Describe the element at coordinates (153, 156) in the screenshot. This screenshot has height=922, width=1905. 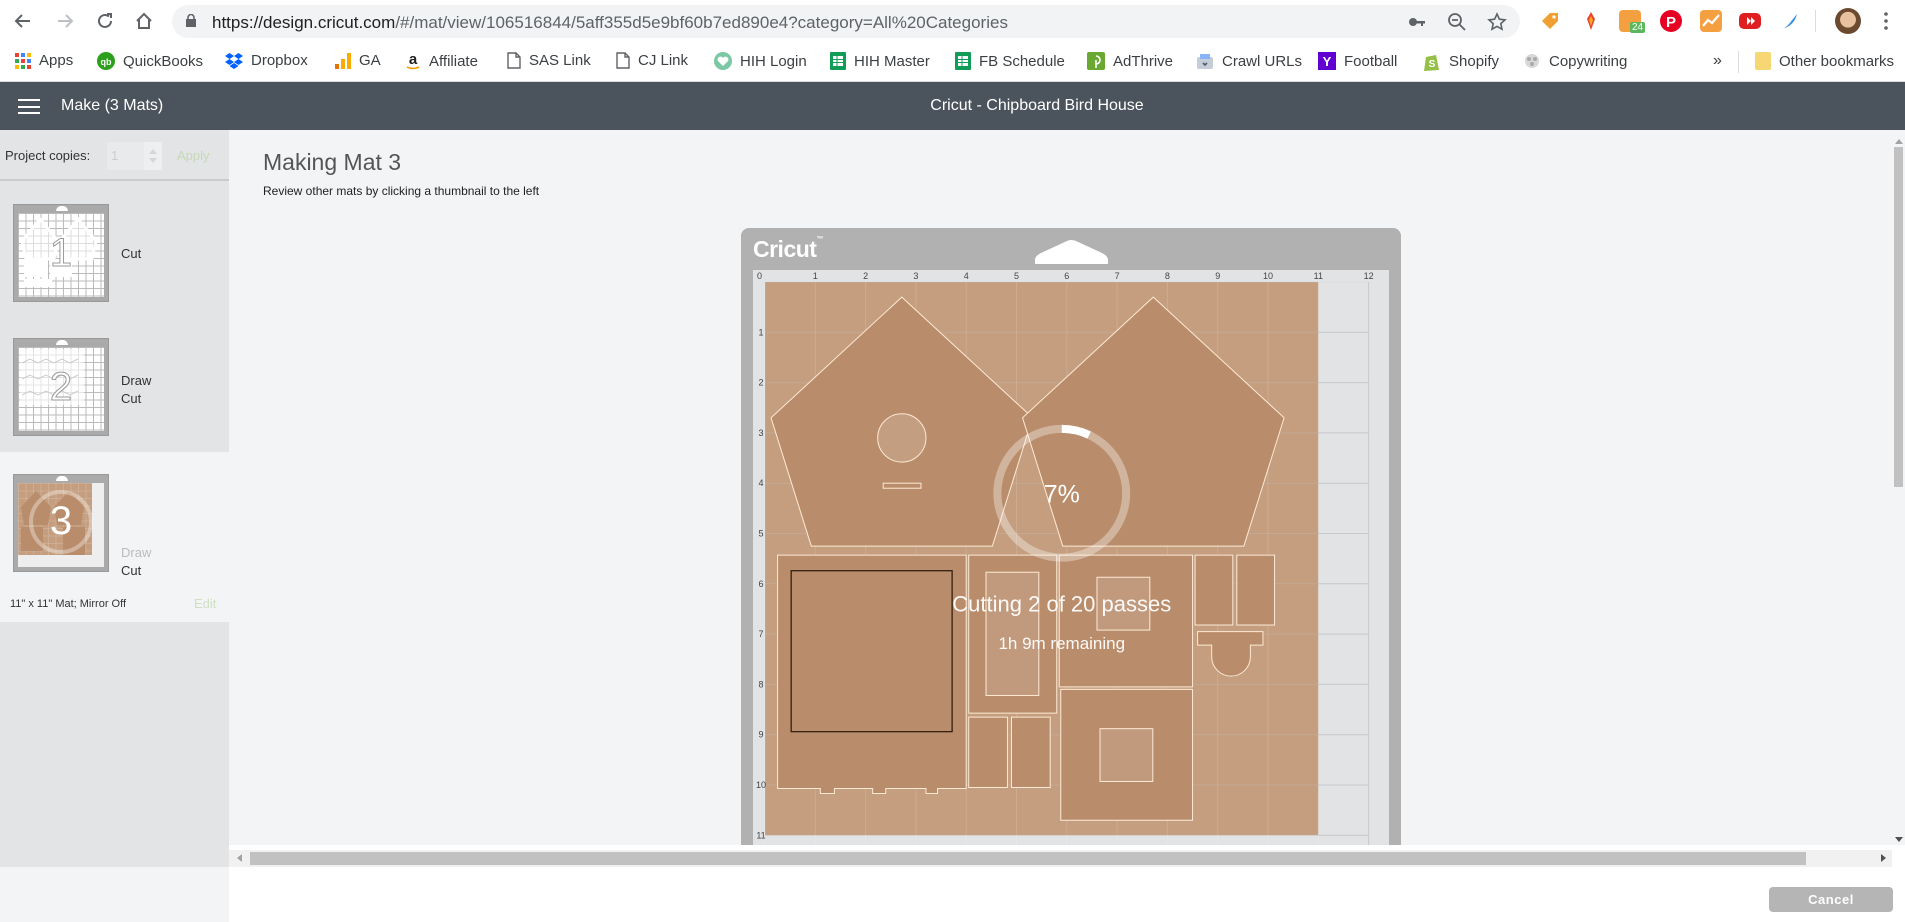
I see `stepper-arrows` at that location.